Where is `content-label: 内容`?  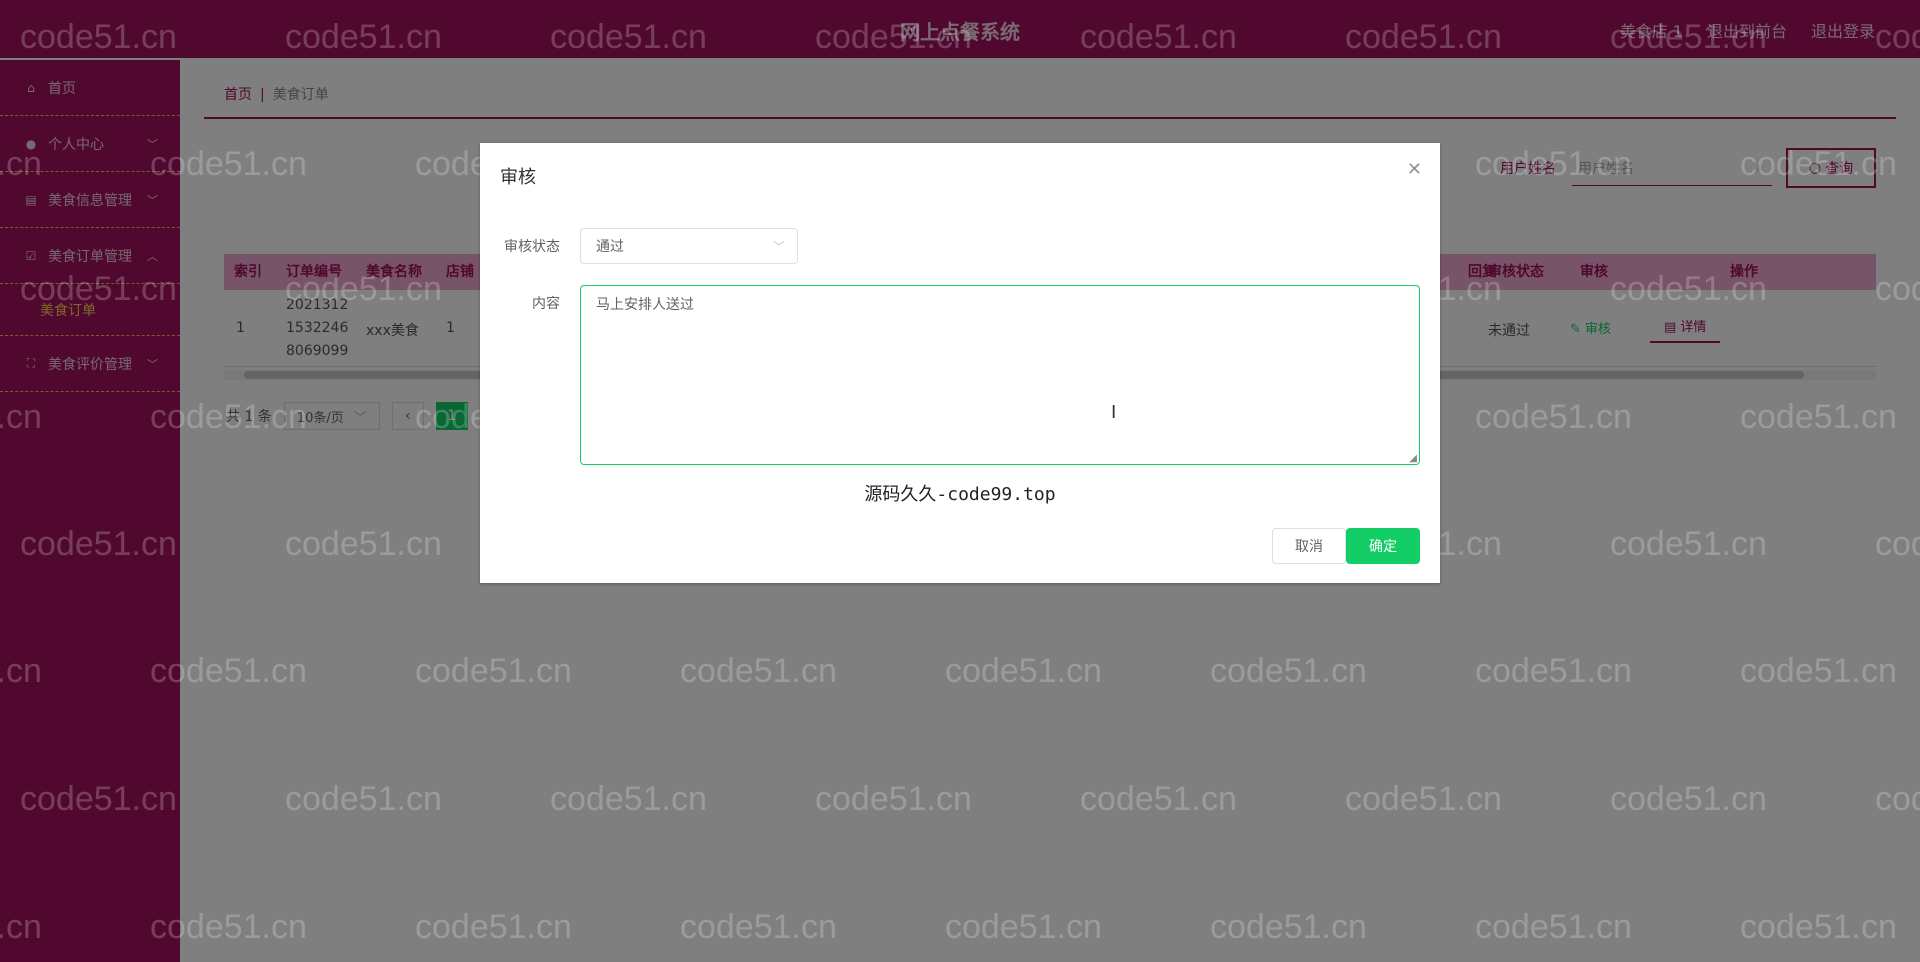 content-label: 内容 is located at coordinates (546, 304).